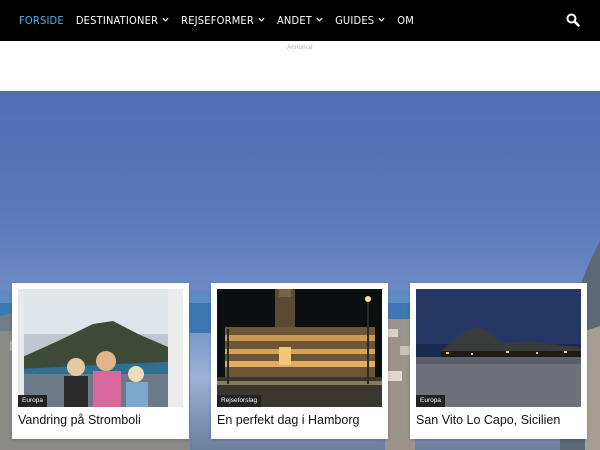 The image size is (600, 450). I want to click on nav-item-andet: Andet, so click(300, 20).